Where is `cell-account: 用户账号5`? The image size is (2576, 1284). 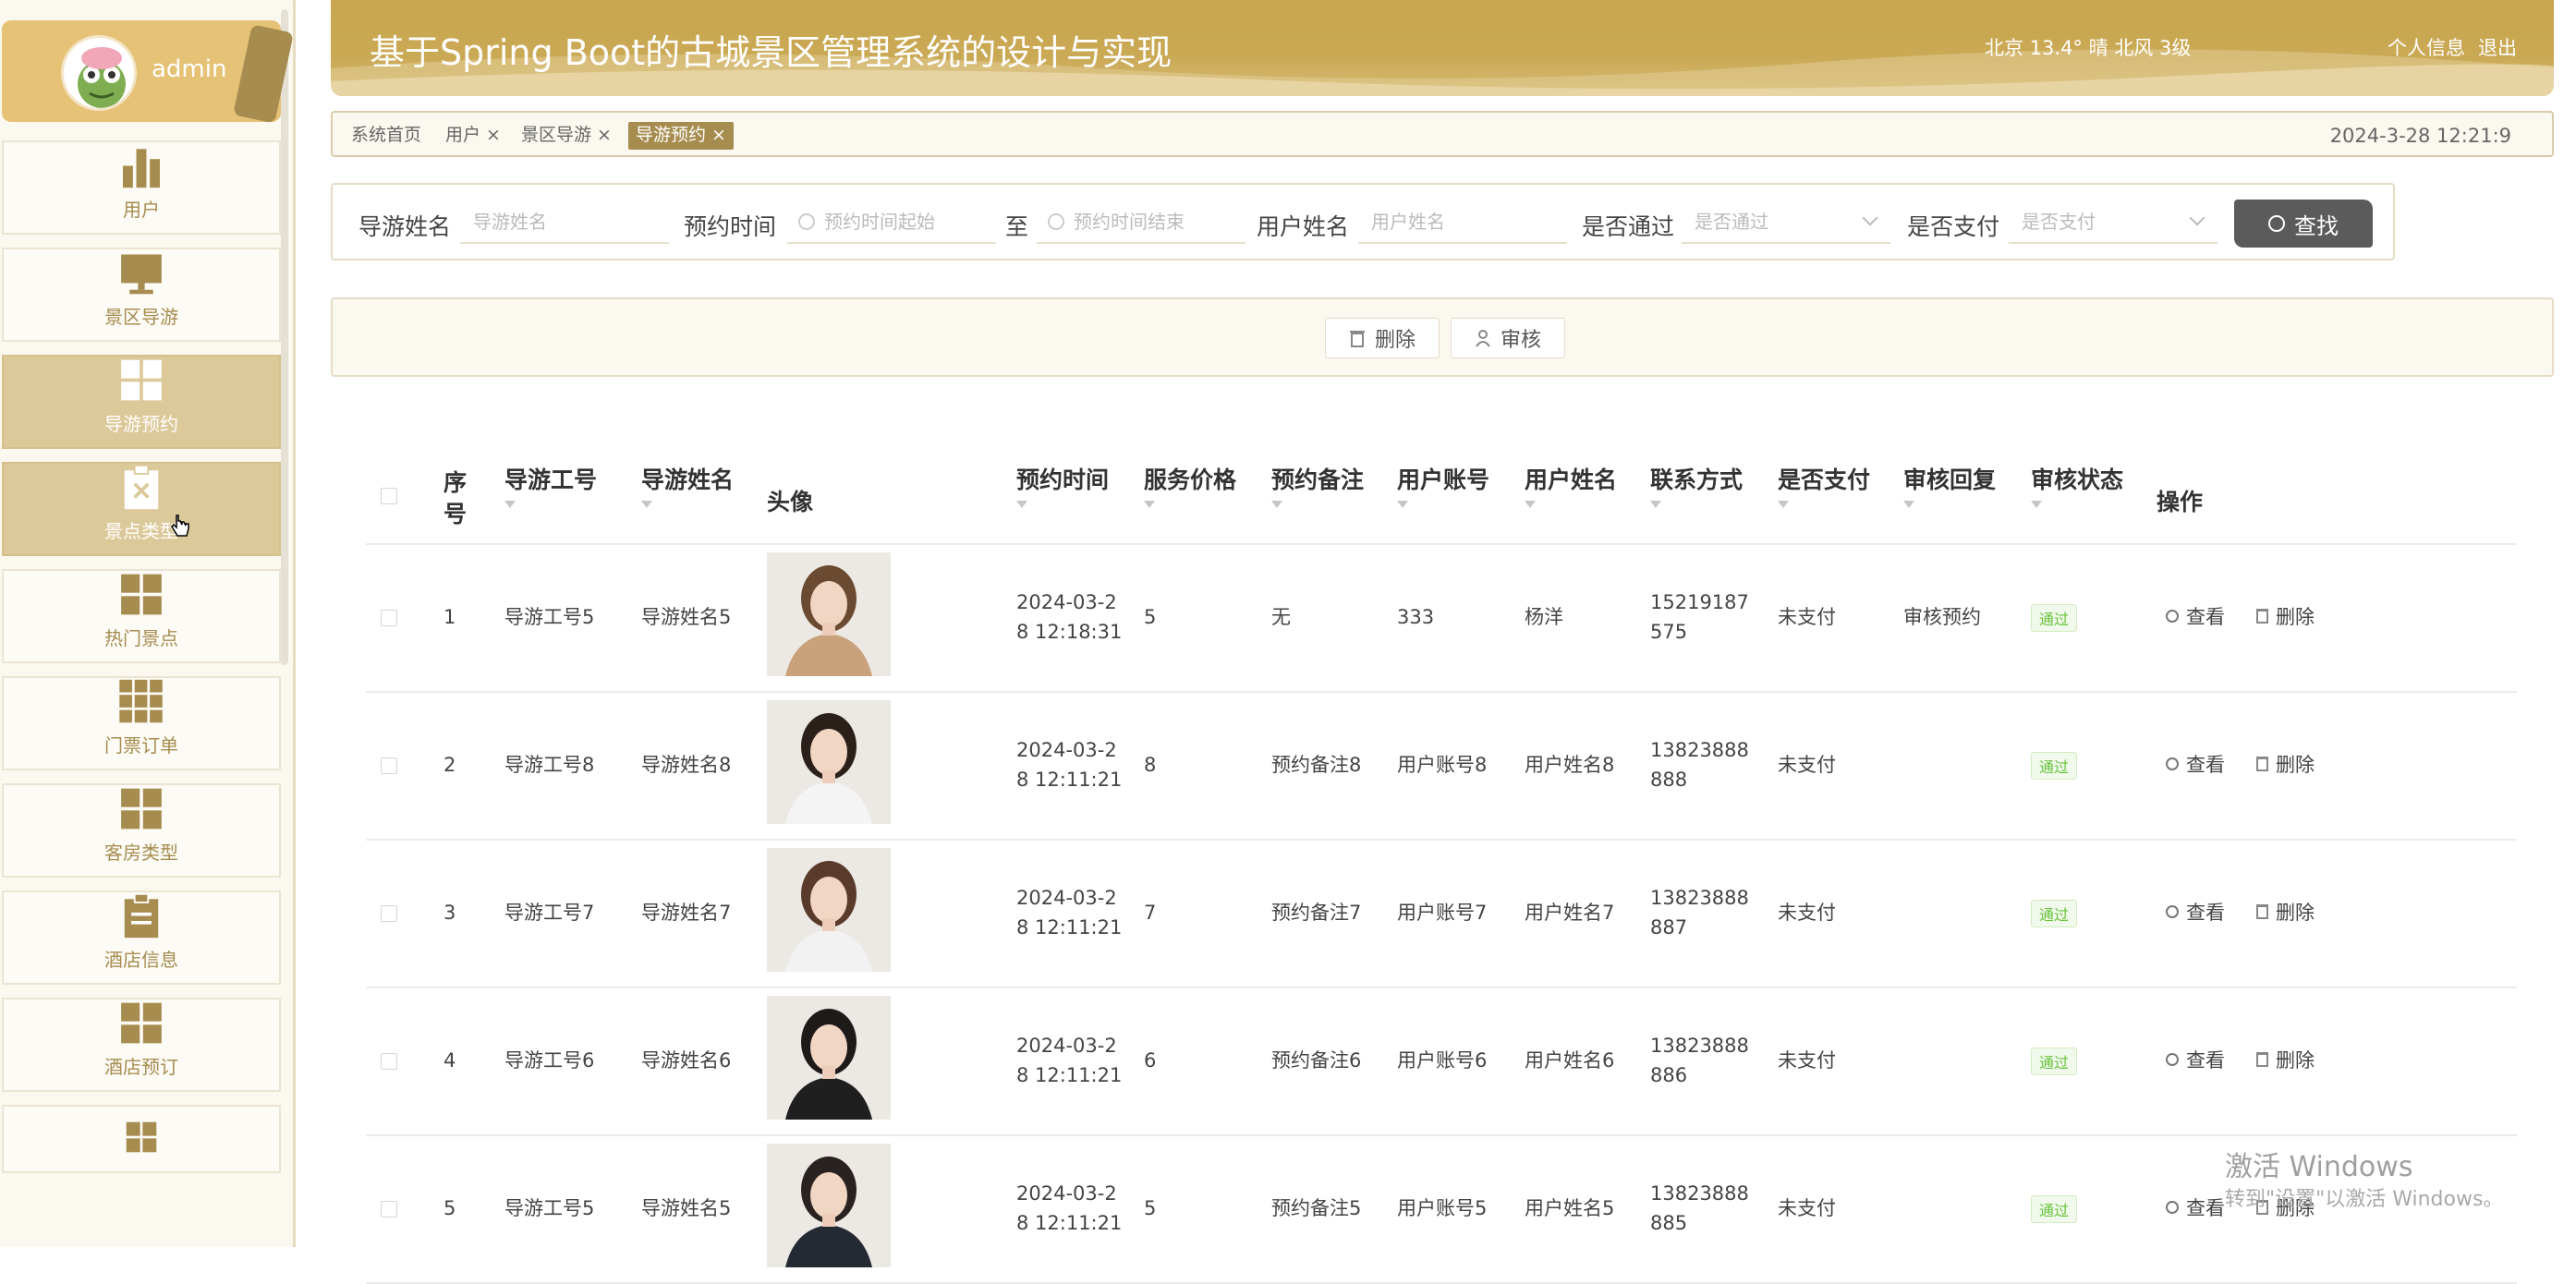
cell-account: 用户账号5 is located at coordinates (1442, 1208).